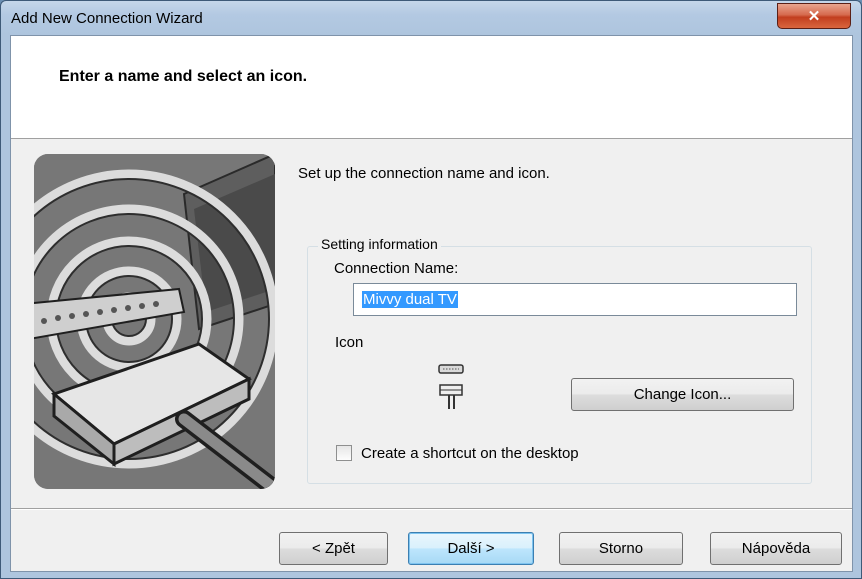 This screenshot has height=579, width=862. Describe the element at coordinates (333, 548) in the screenshot. I see `back-button: < Zpět` at that location.